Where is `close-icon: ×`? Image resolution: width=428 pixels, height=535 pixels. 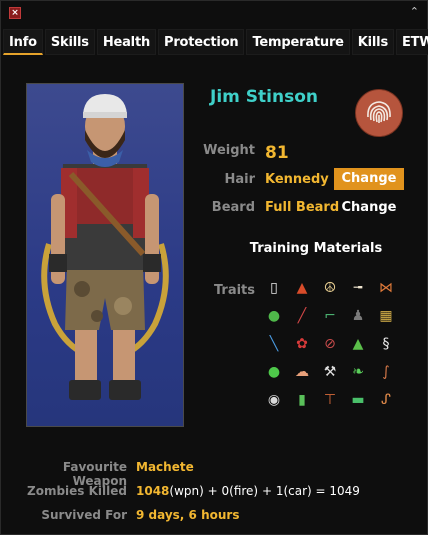
close-icon: × is located at coordinates (15, 13).